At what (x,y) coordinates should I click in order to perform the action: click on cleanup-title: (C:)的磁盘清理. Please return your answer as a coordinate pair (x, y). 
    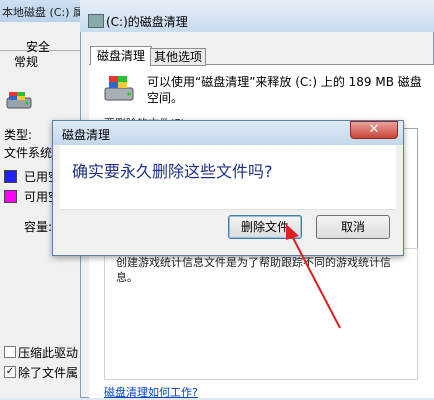
    Looking at the image, I should click on (147, 22).